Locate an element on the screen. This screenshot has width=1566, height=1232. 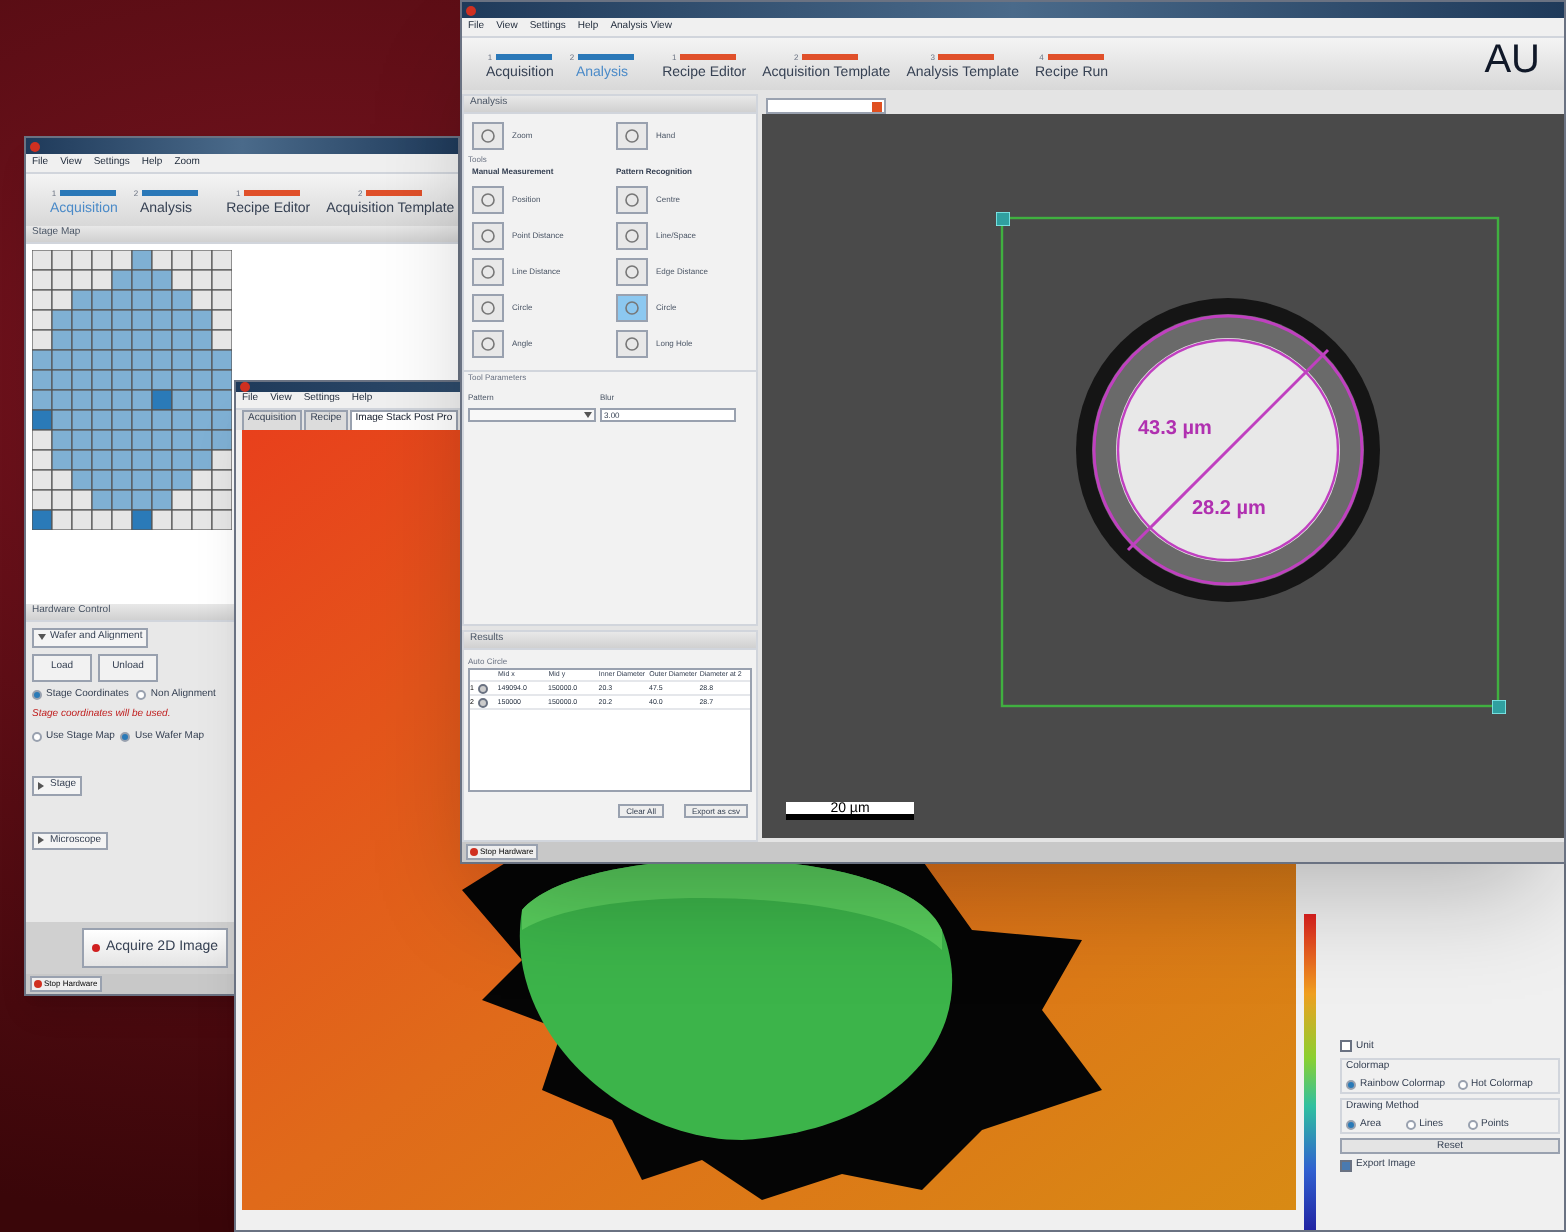
image-tab is located at coordinates (826, 106).